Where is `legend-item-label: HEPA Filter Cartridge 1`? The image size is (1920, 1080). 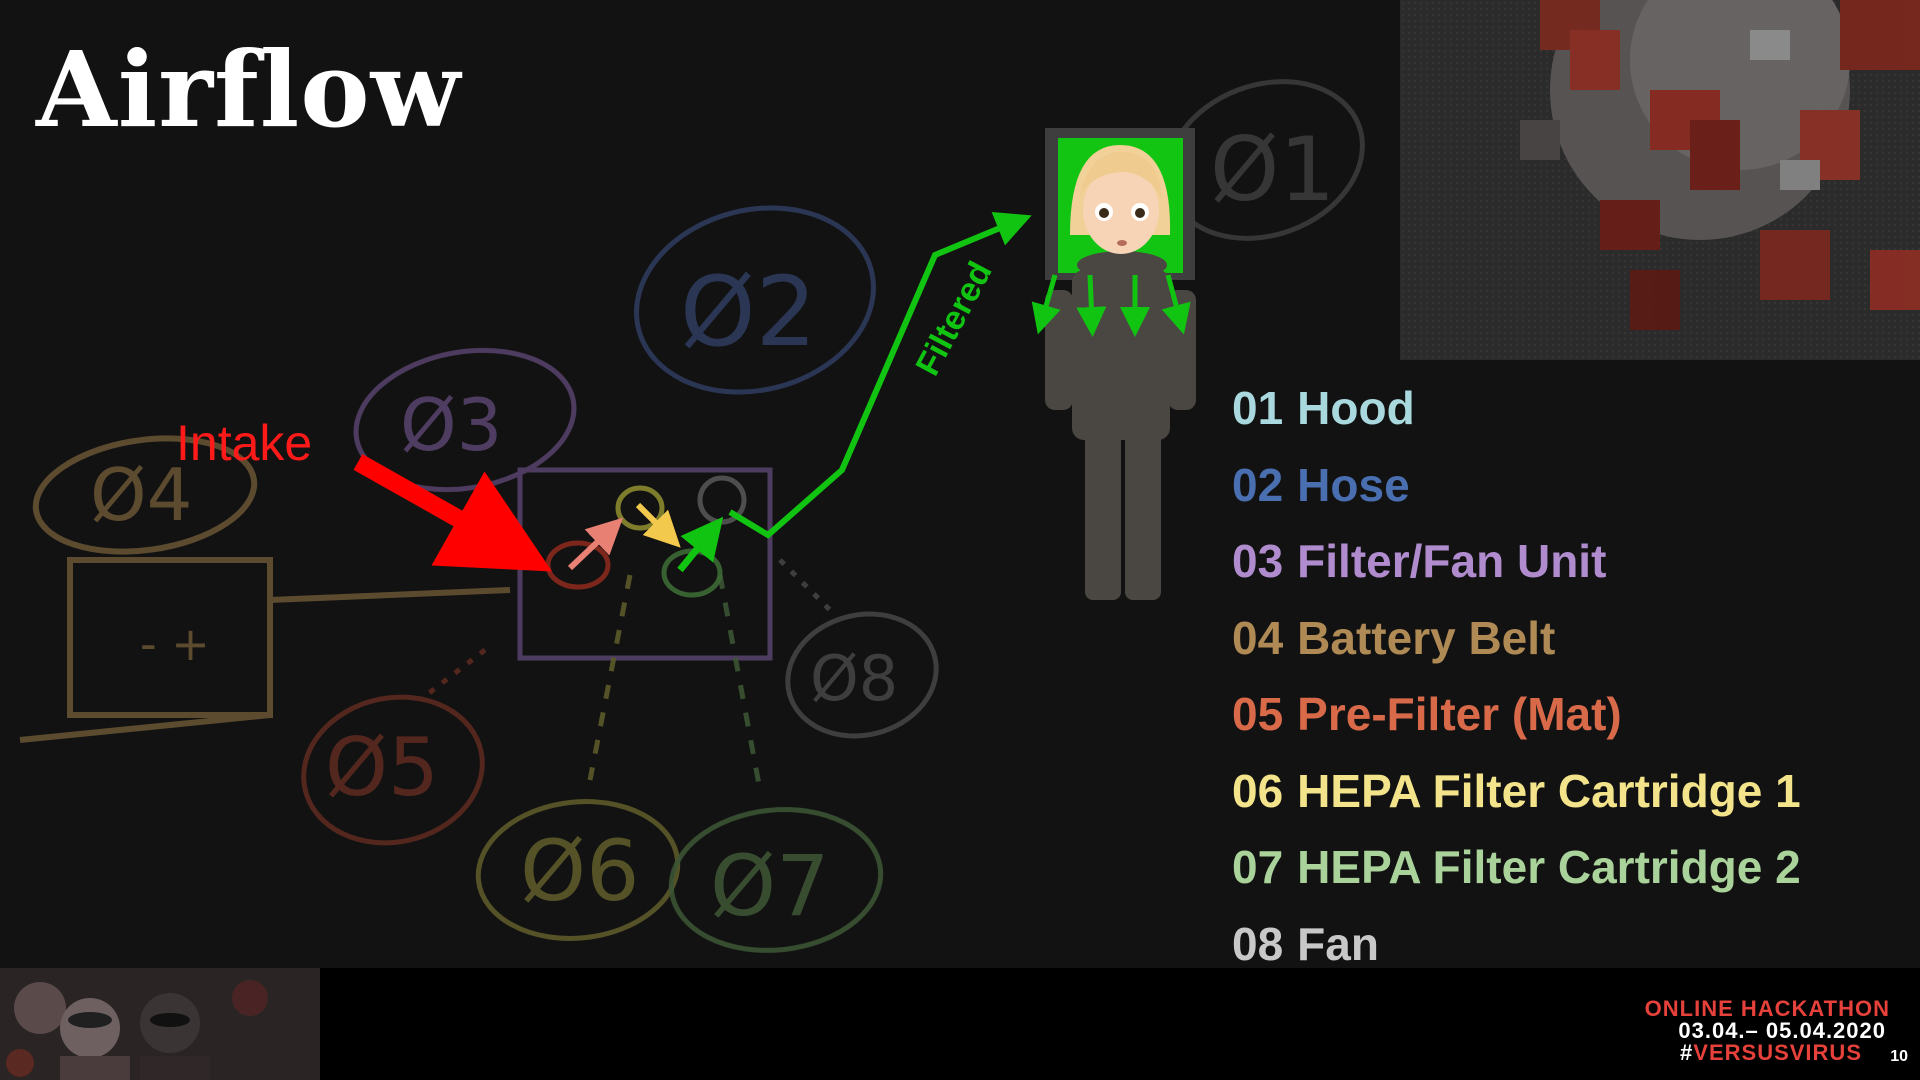
legend-item-label: HEPA Filter Cartridge 1 is located at coordinates (1549, 790).